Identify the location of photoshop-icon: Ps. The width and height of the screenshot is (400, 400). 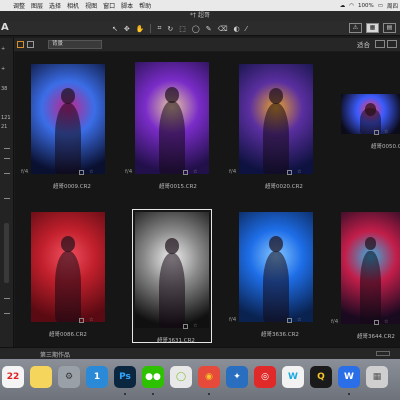
(125, 377).